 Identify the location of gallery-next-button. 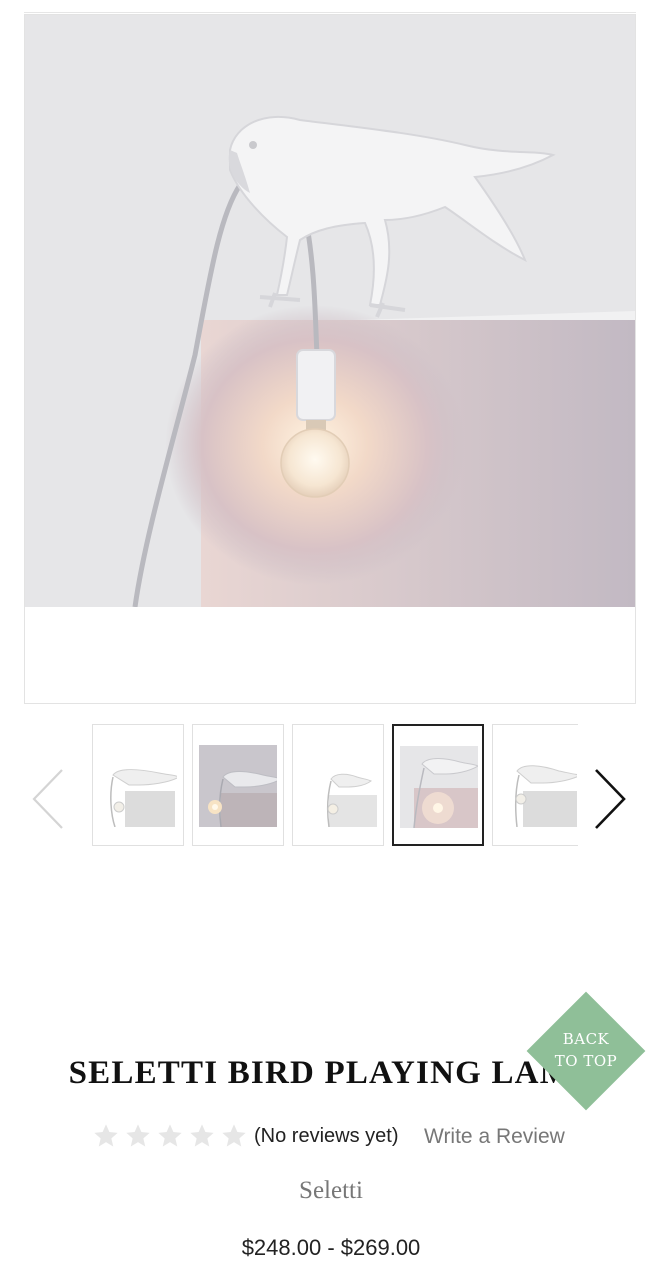
(610, 799).